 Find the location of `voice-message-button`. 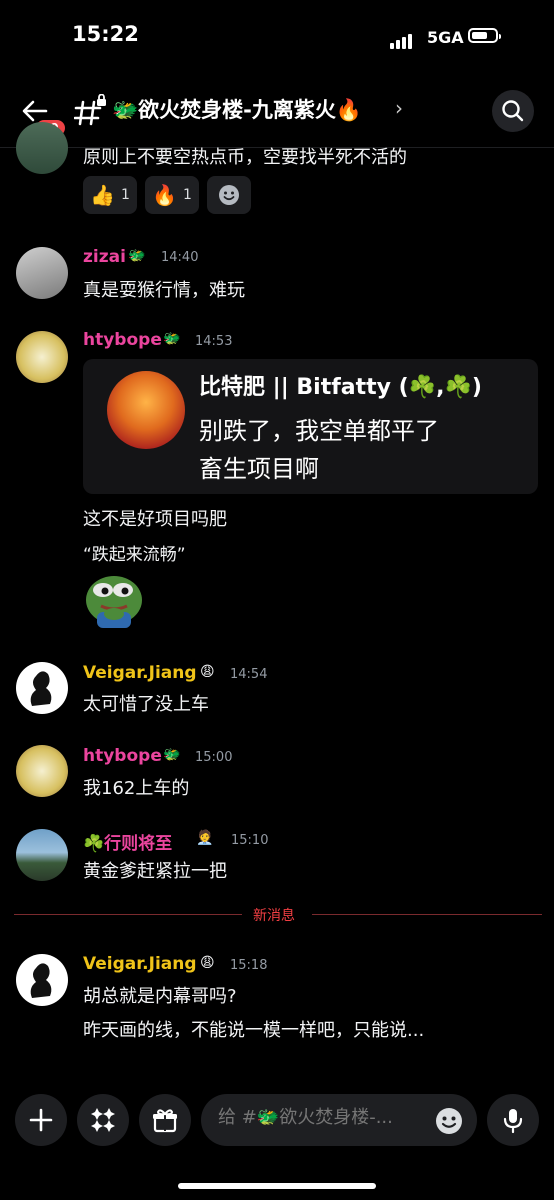

voice-message-button is located at coordinates (513, 1120).